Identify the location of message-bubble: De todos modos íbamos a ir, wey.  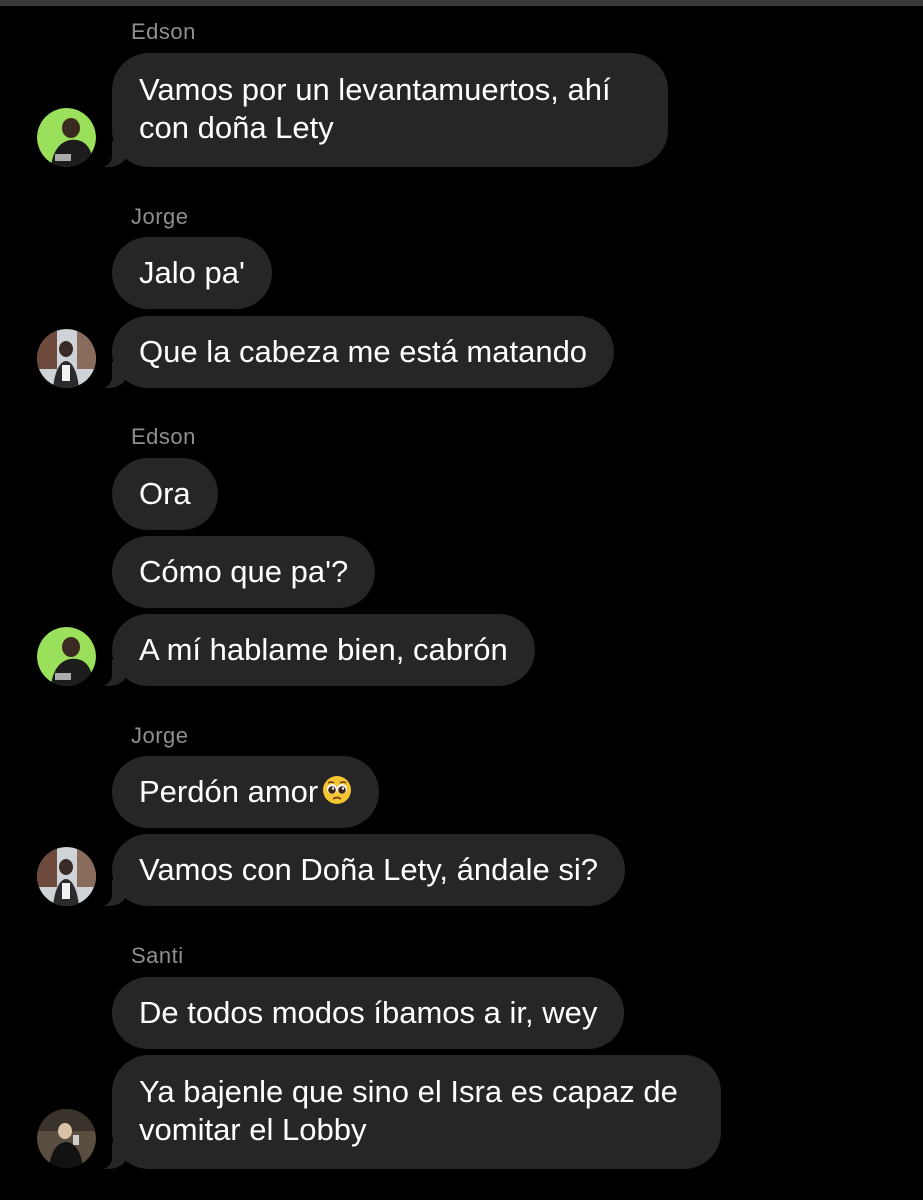
(368, 1013).